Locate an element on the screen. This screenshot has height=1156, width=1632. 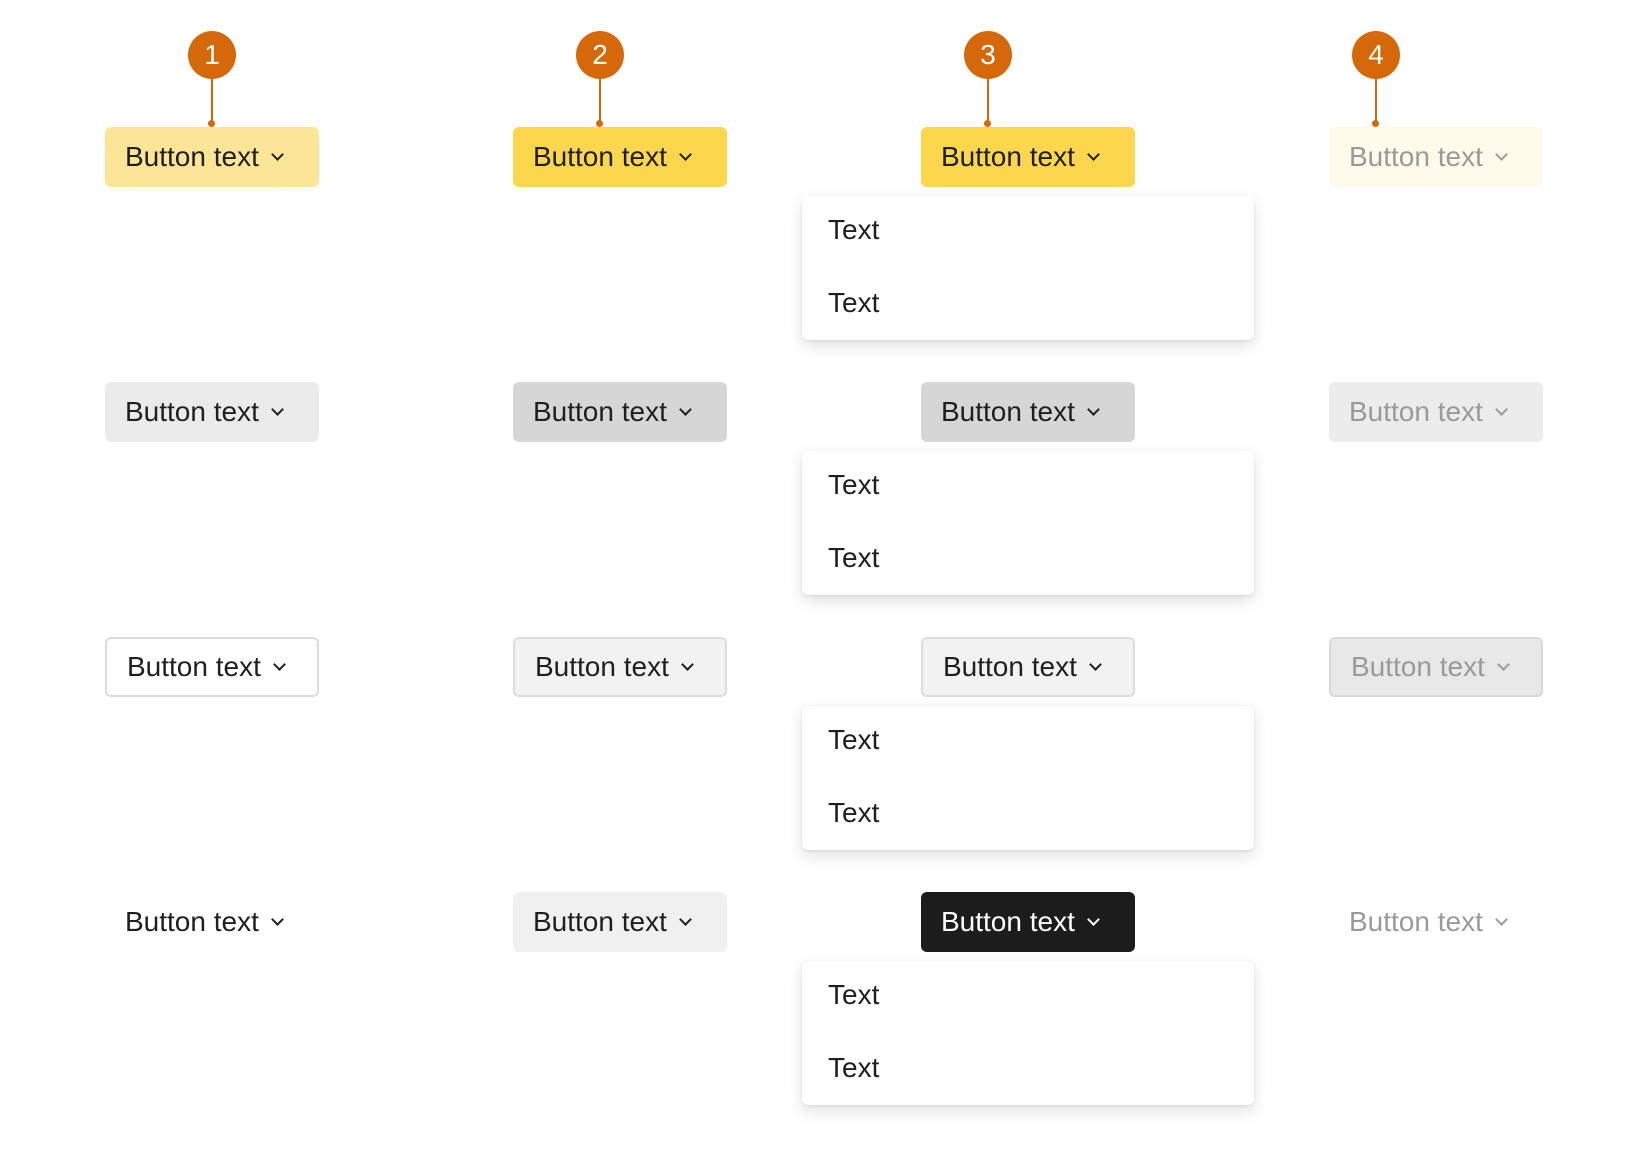
step-badge-1: 1 is located at coordinates (212, 55).